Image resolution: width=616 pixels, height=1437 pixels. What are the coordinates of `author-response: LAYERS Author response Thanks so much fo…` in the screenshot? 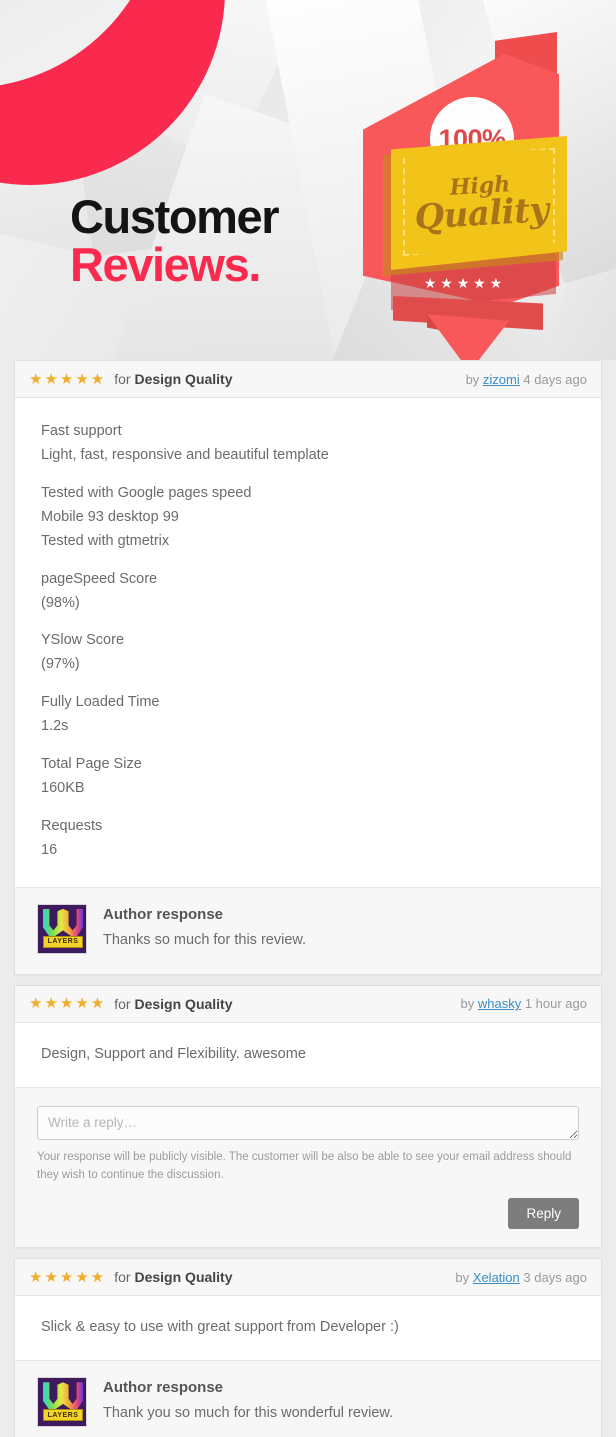 It's located at (308, 930).